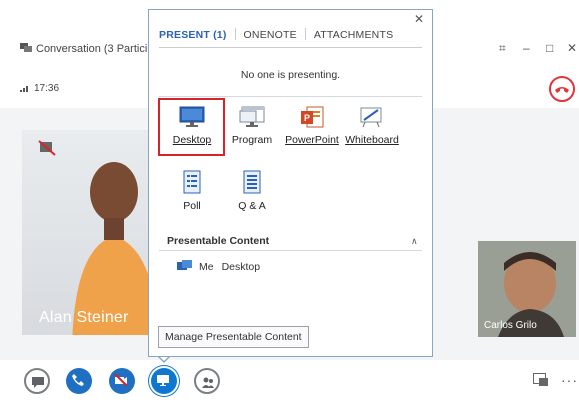  I want to click on camera-off-icon, so click(121, 380).